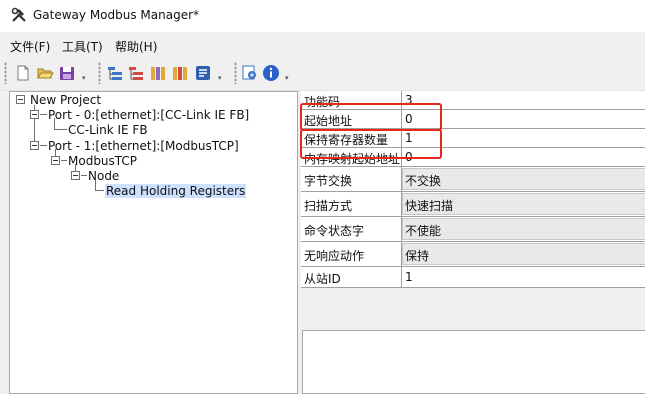 This screenshot has width=645, height=394. I want to click on tree-node-read-holding-registers: Read Holding Registers, so click(176, 191).